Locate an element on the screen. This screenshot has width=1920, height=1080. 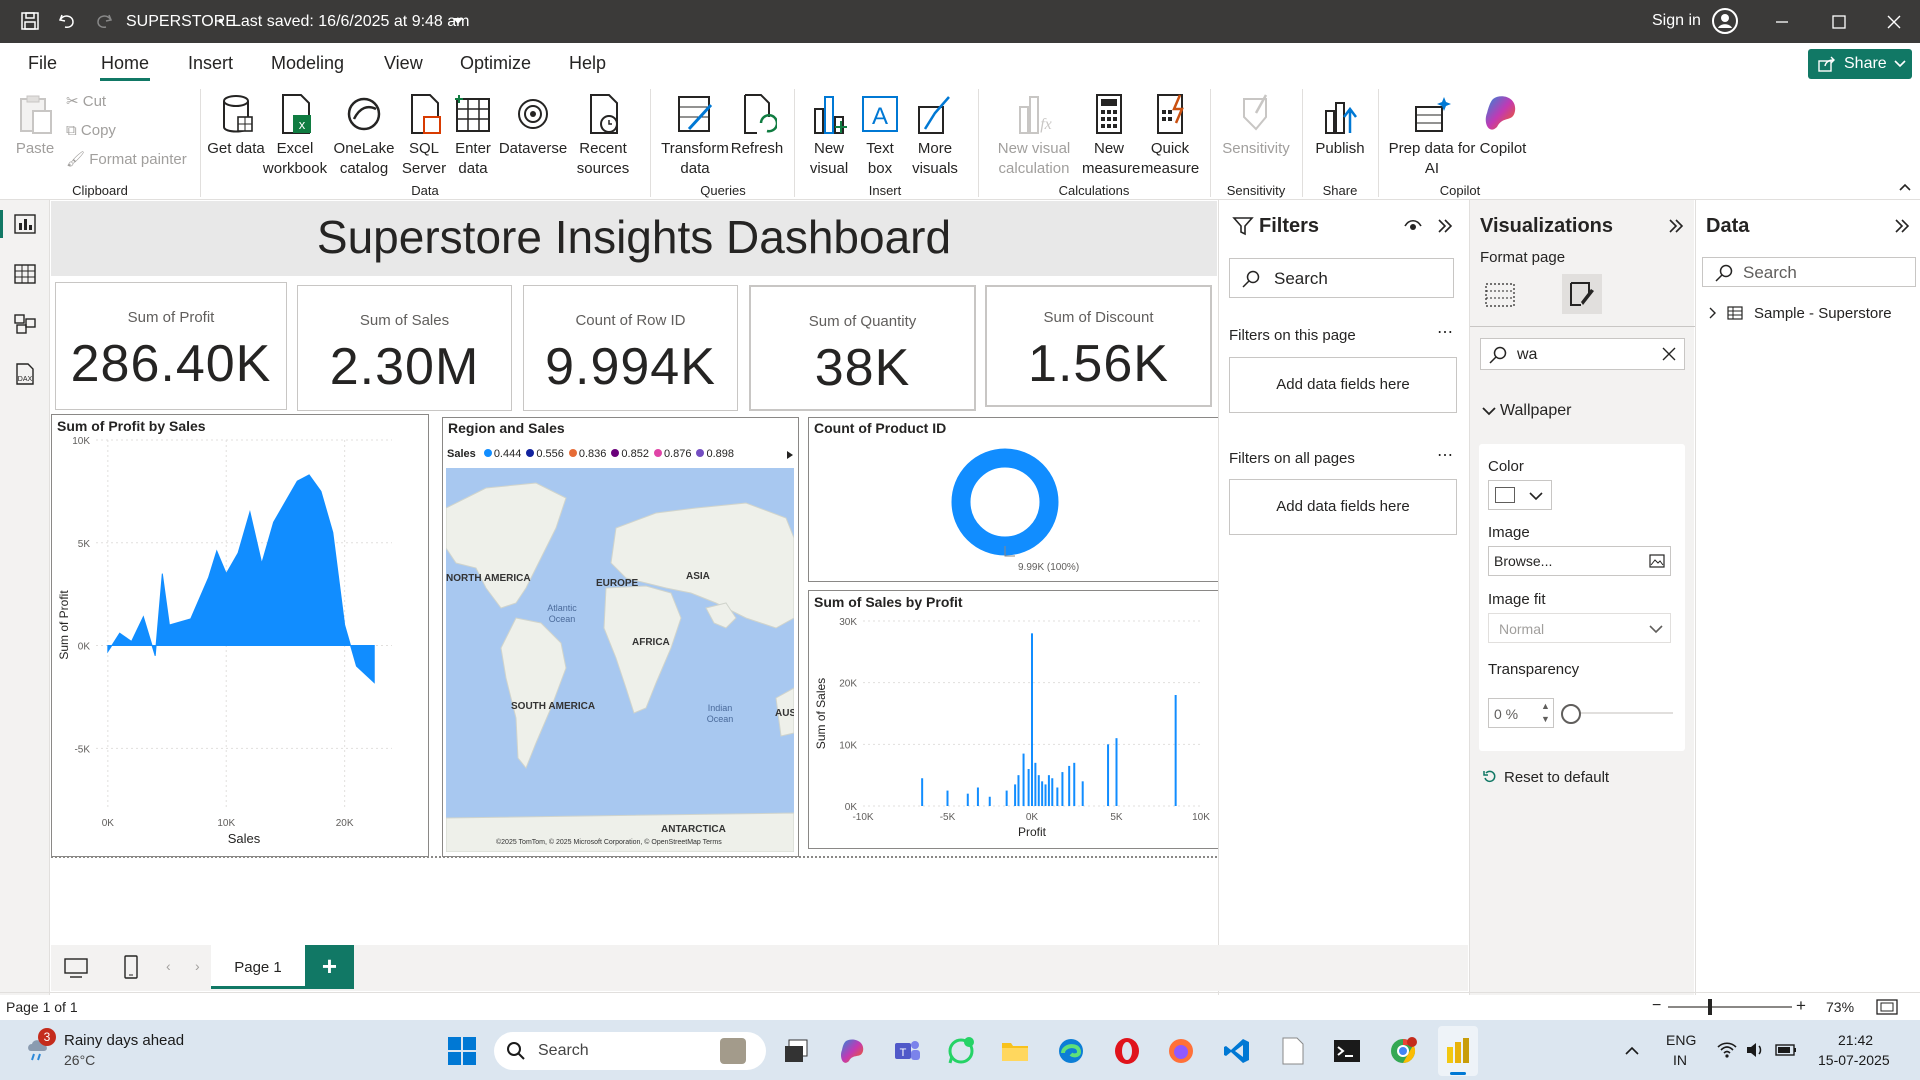
taskbar-search-box: Search is located at coordinates (630, 1051).